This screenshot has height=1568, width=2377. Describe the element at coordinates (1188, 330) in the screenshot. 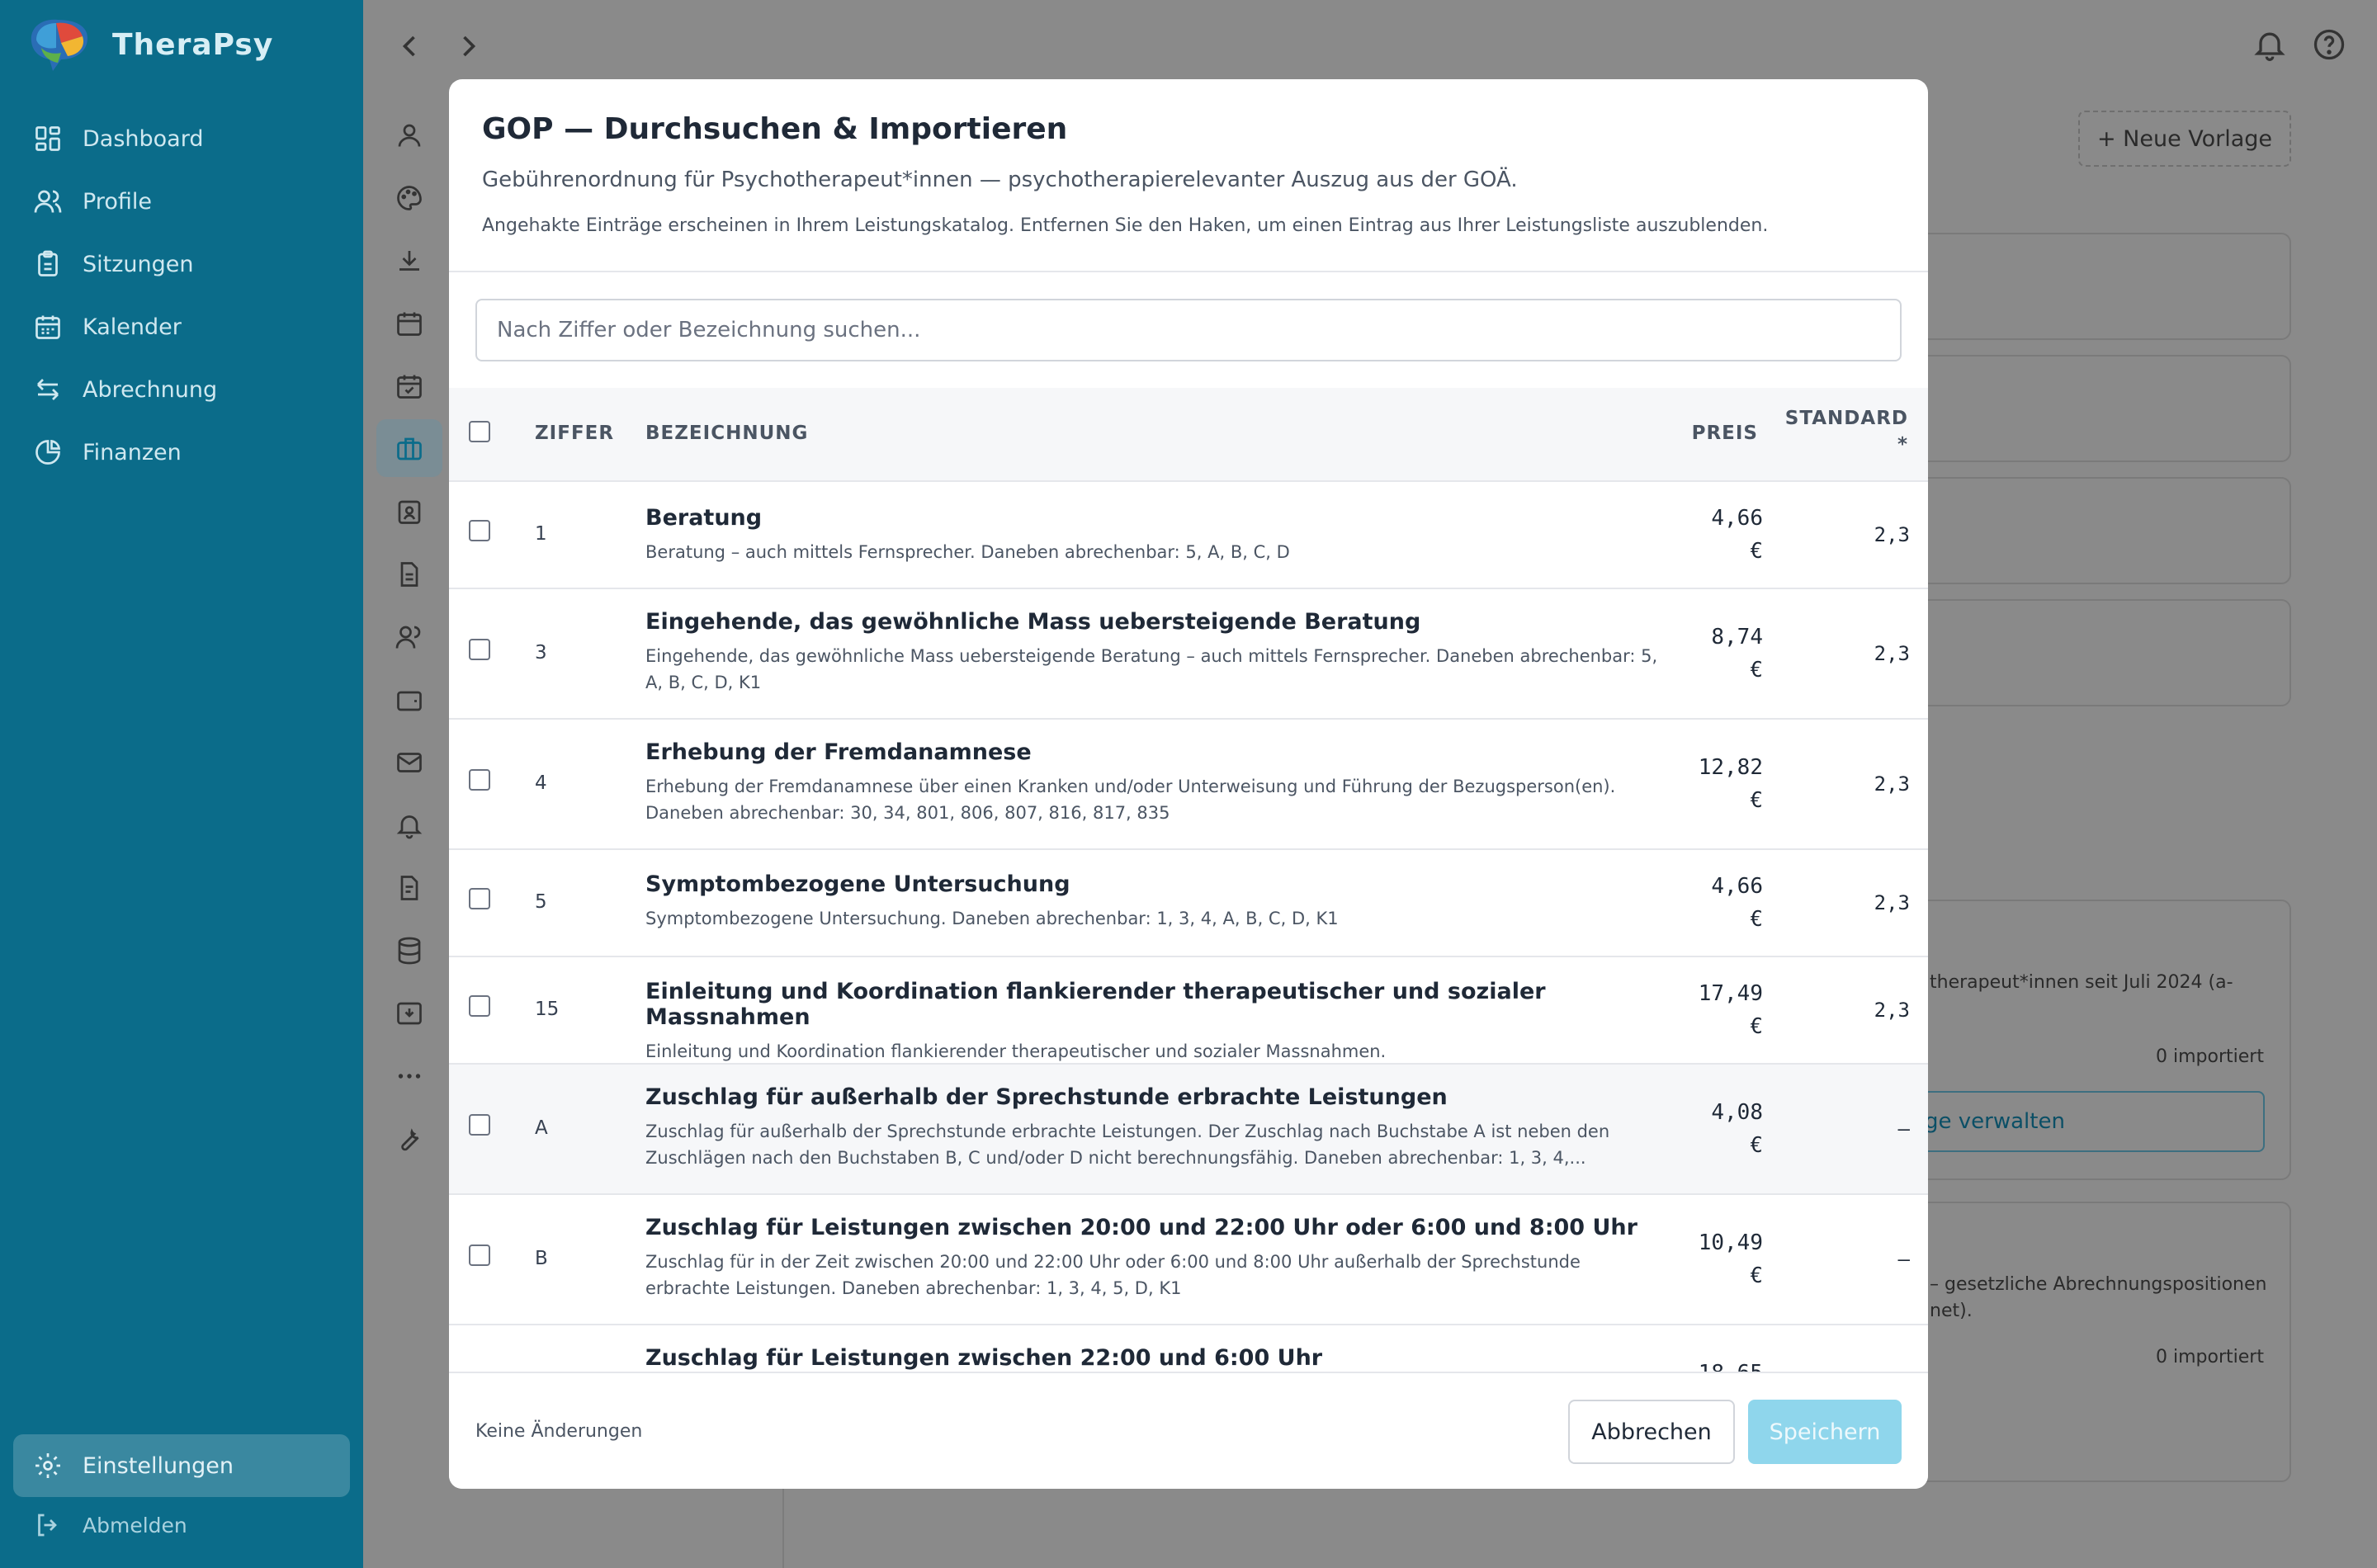

I see `search-input` at that location.